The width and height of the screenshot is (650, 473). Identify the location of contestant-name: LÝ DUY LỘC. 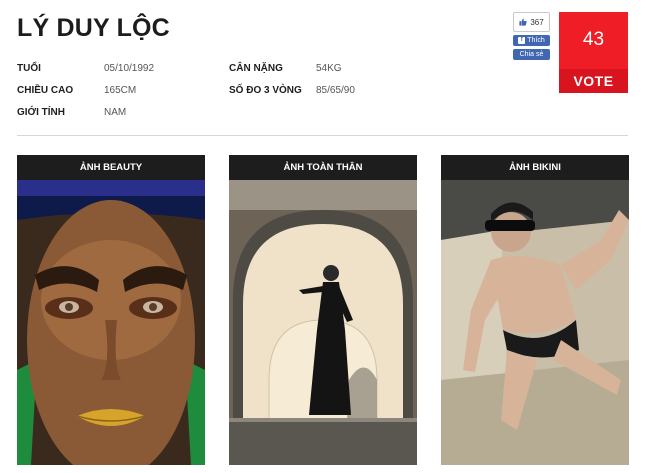
(93, 28).